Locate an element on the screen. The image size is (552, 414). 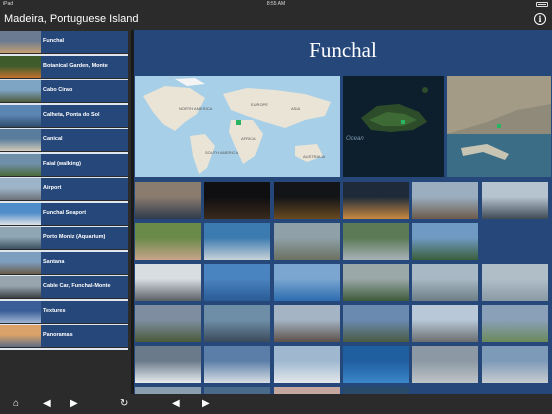
sidebar-item: Botanical Garden, Monte is located at coordinates (64, 68).